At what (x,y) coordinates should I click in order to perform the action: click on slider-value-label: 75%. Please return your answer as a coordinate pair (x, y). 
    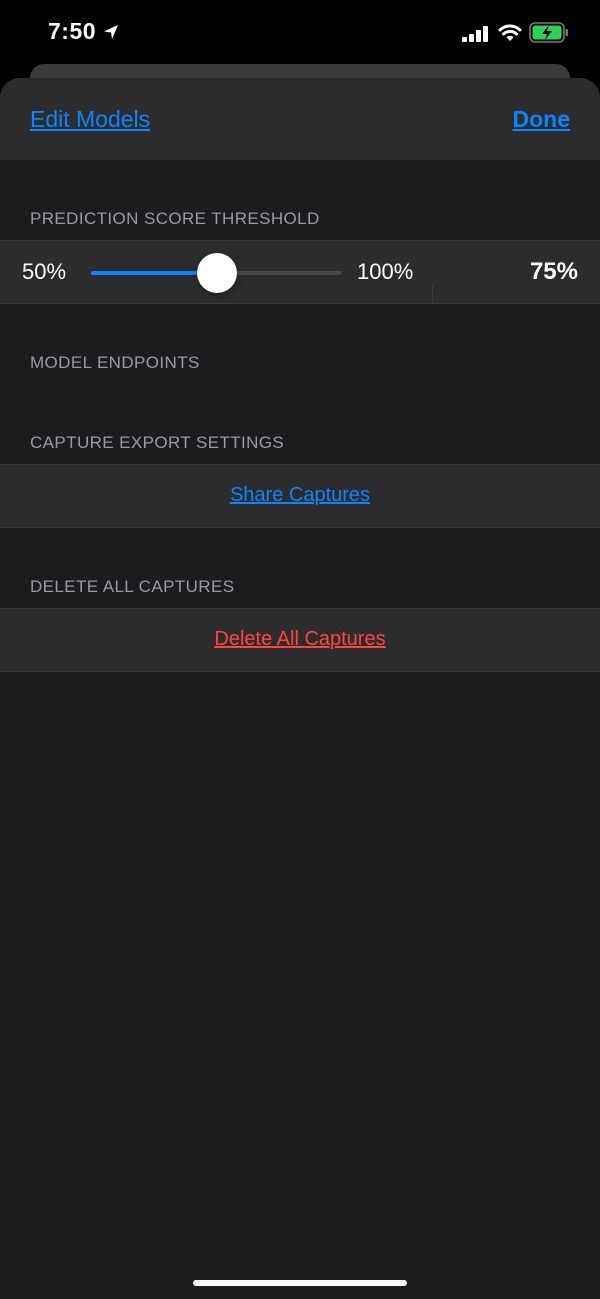
    Looking at the image, I should click on (553, 271).